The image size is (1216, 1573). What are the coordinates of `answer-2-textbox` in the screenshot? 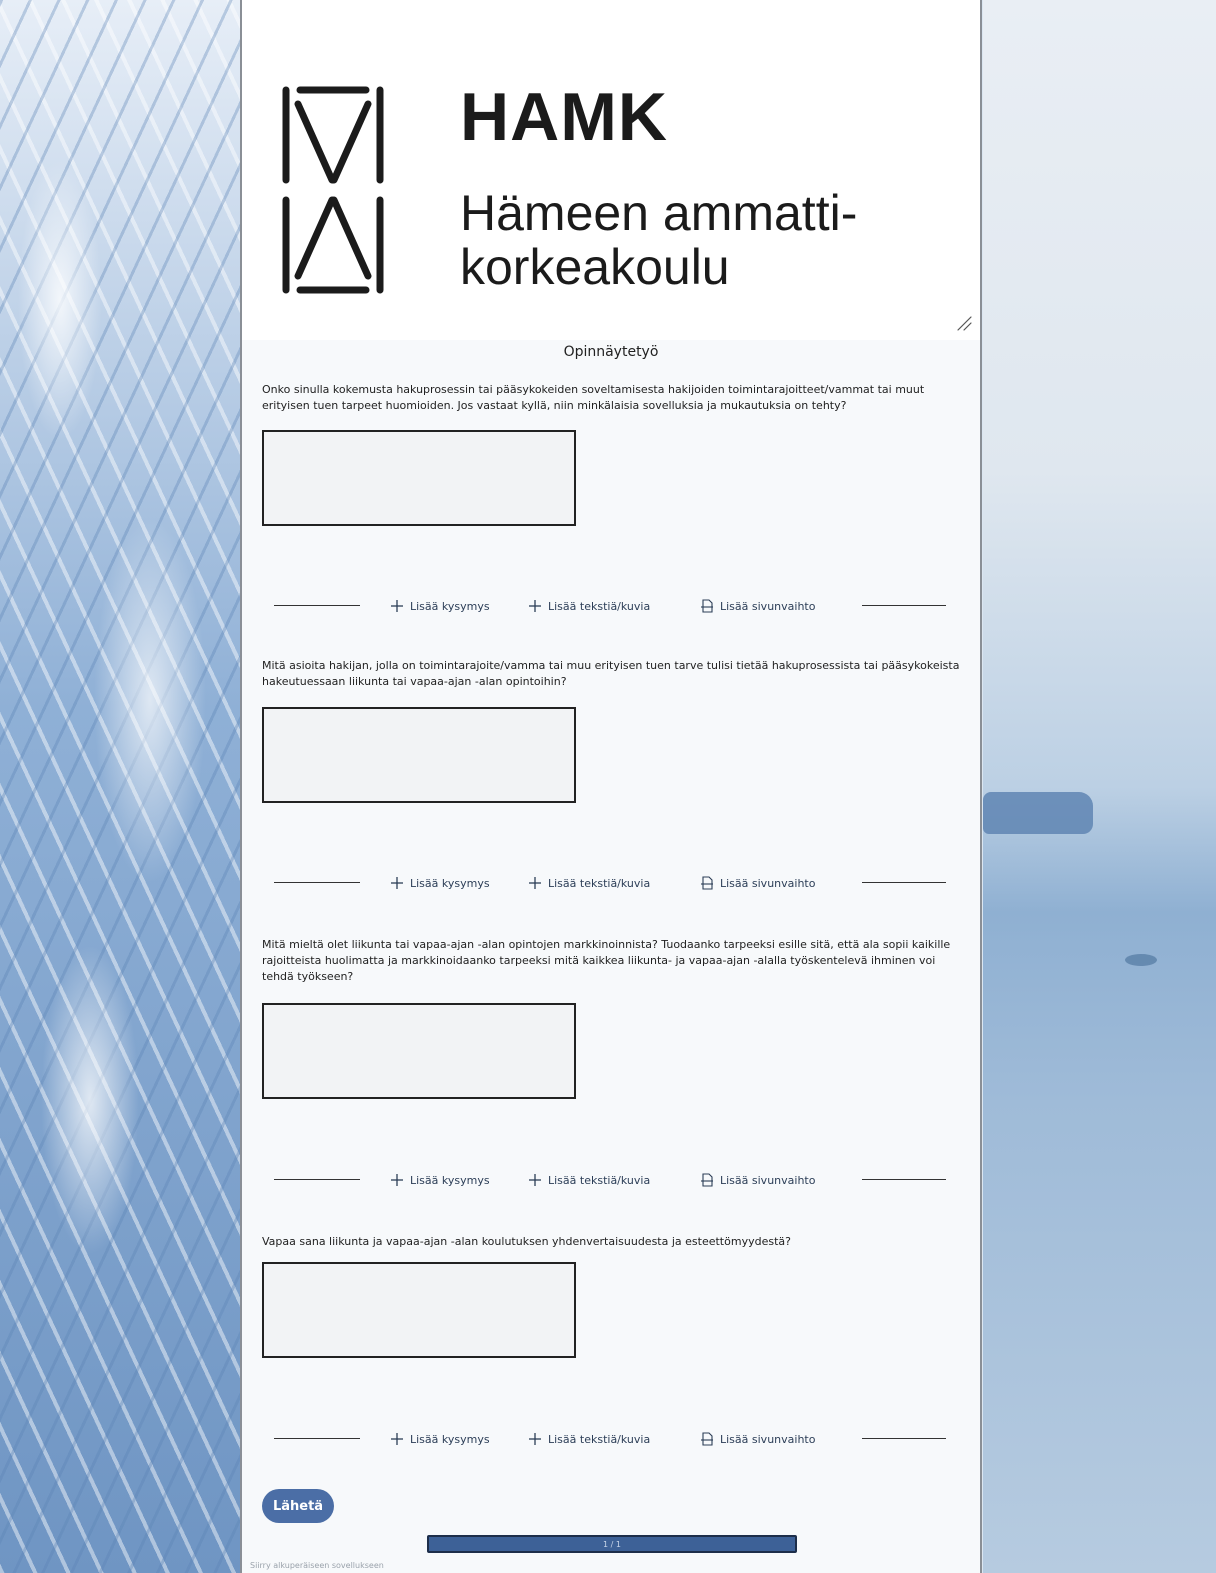 It's located at (419, 755).